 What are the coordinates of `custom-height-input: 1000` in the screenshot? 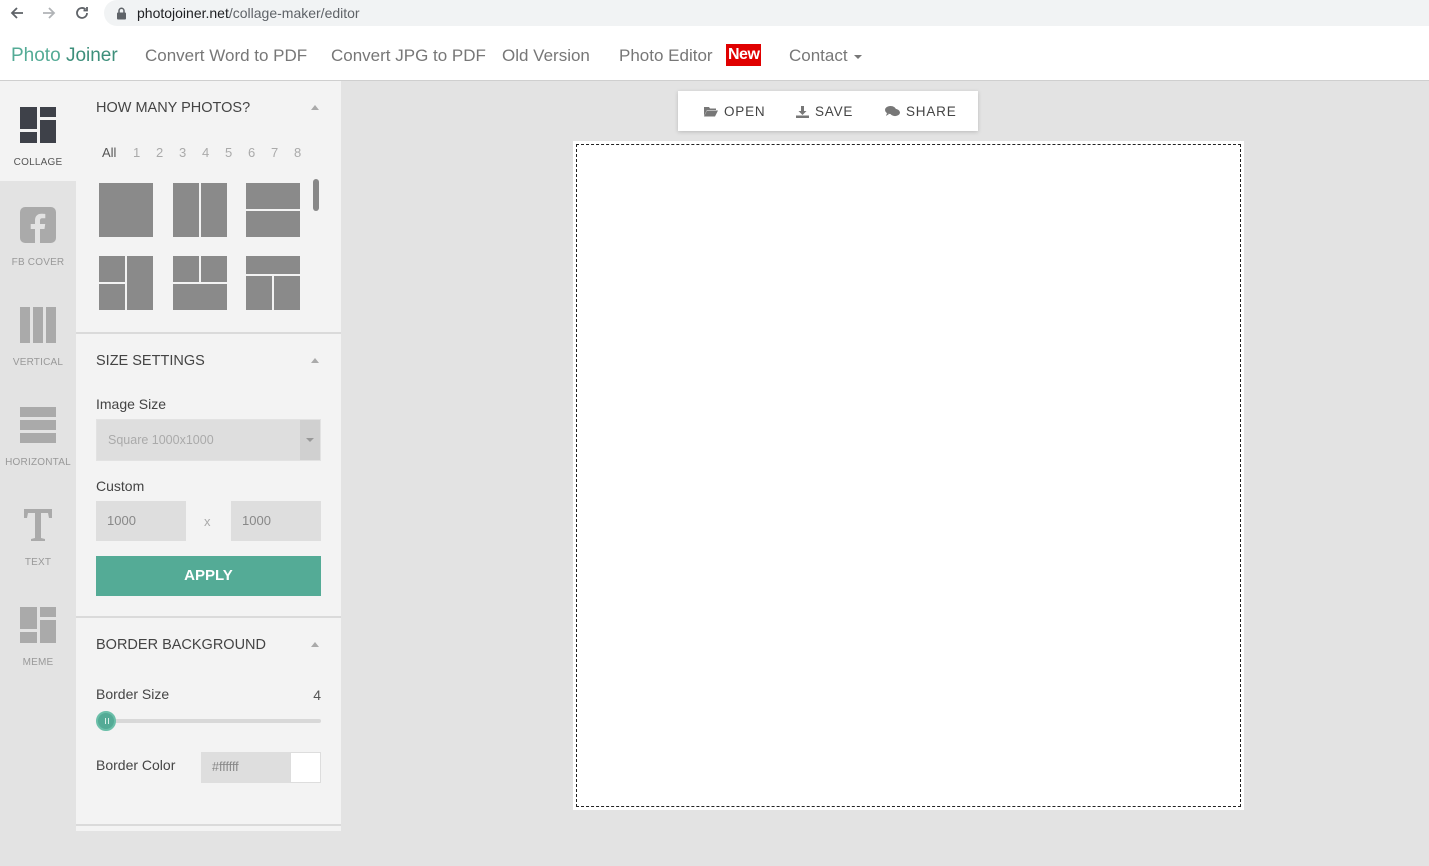 It's located at (276, 521).